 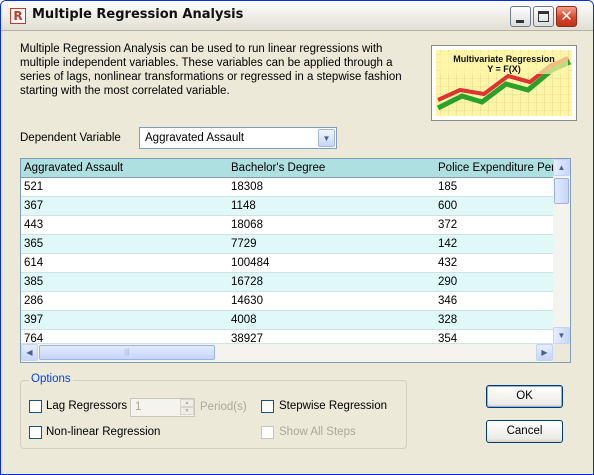 I want to click on dependent-variable-select: Aggravated Assault ▼, so click(x=238, y=138).